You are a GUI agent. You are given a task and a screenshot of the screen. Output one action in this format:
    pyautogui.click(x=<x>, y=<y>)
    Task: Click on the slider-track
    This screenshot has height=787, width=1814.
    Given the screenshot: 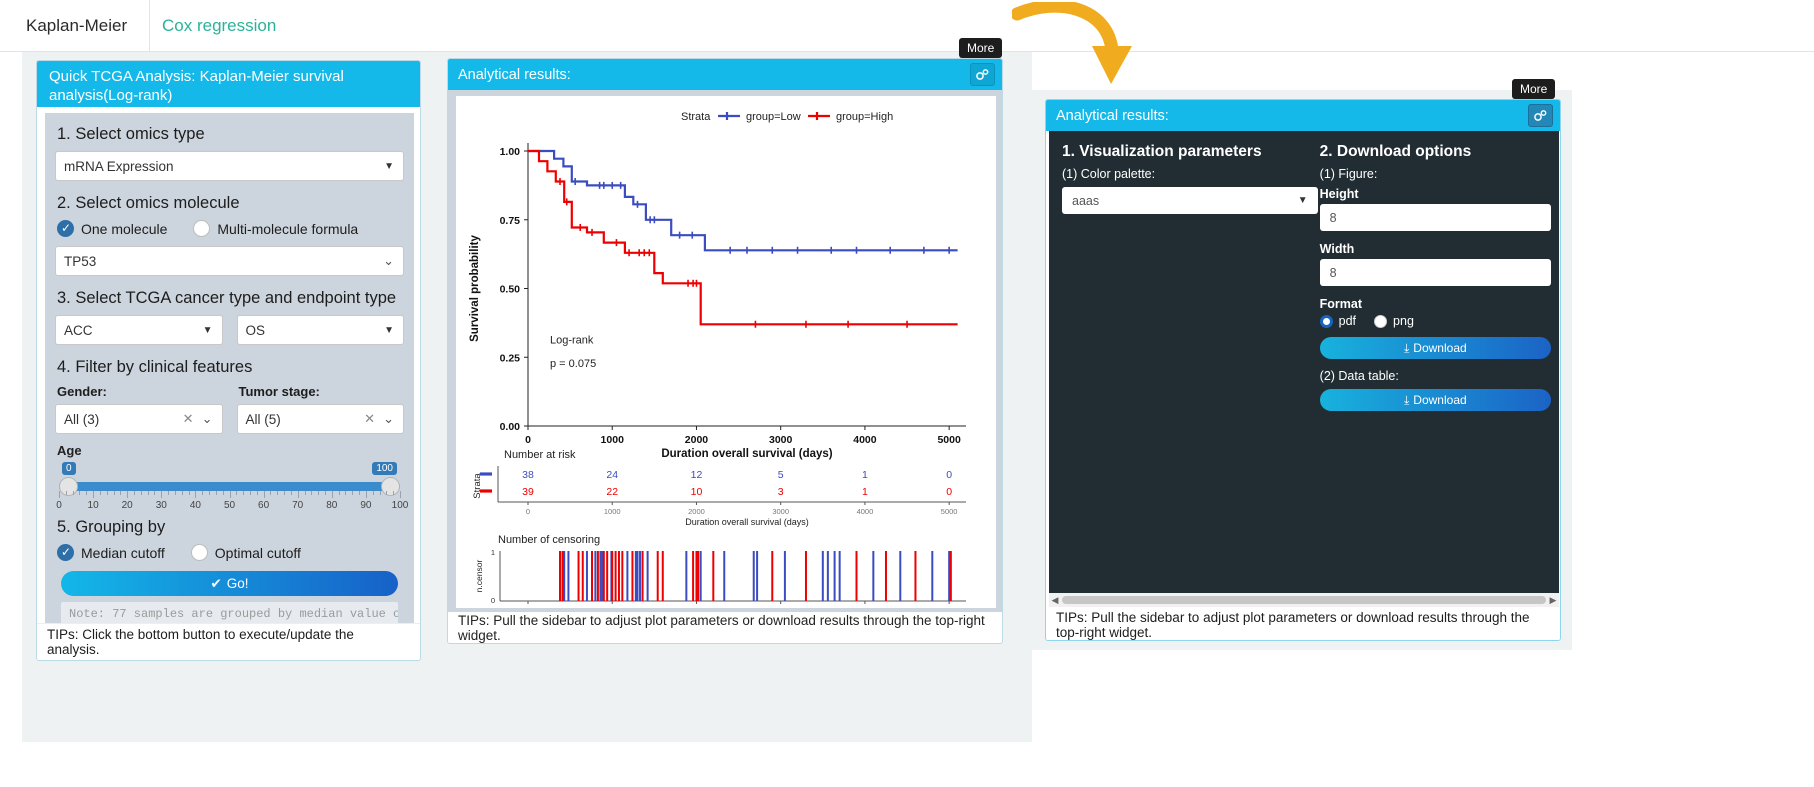 What is the action you would take?
    pyautogui.click(x=229, y=486)
    